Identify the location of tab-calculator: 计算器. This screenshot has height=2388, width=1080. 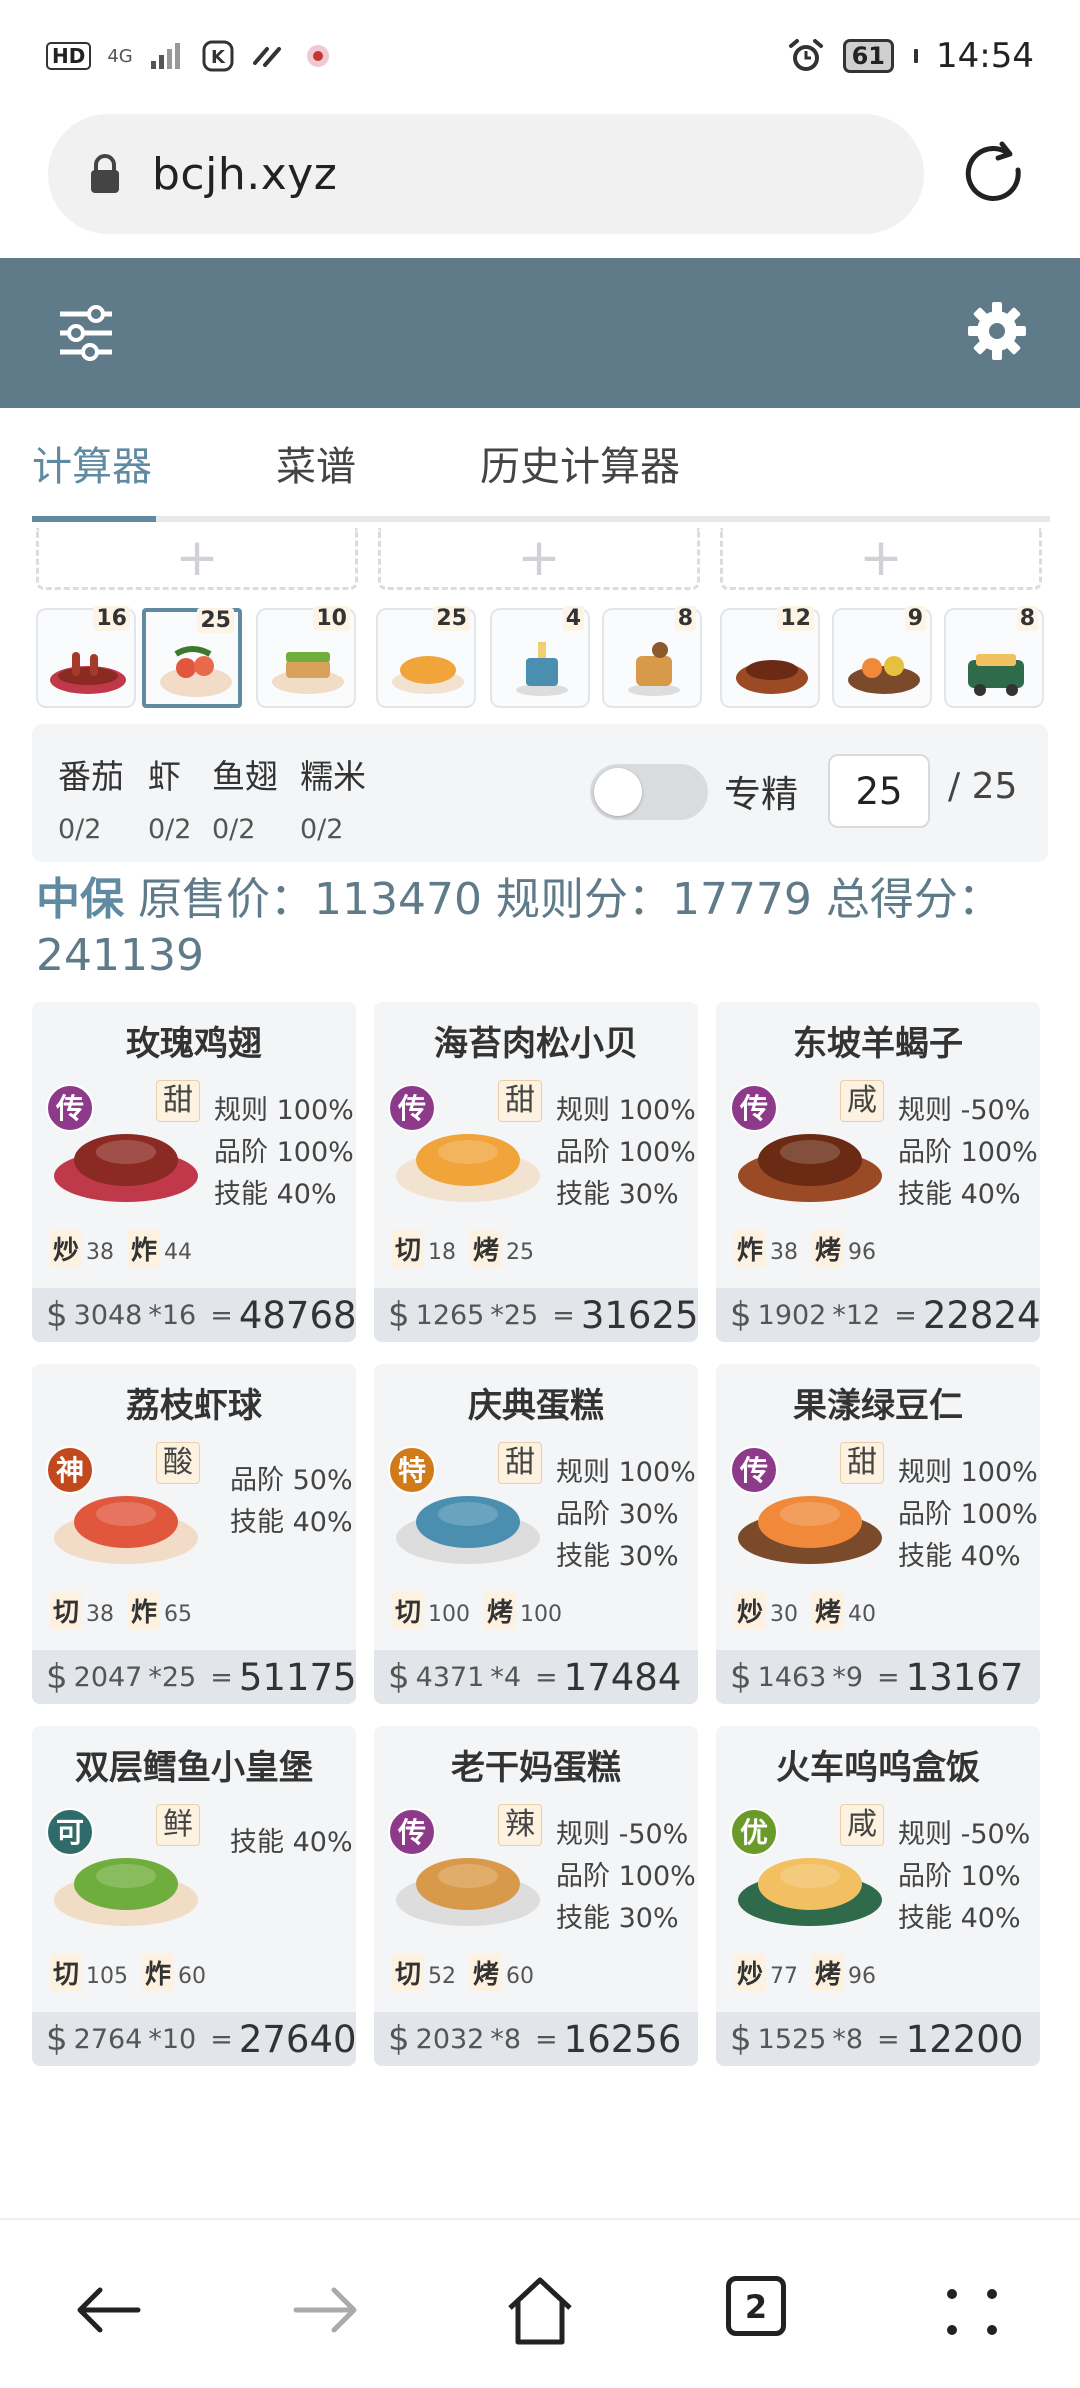
(92, 463).